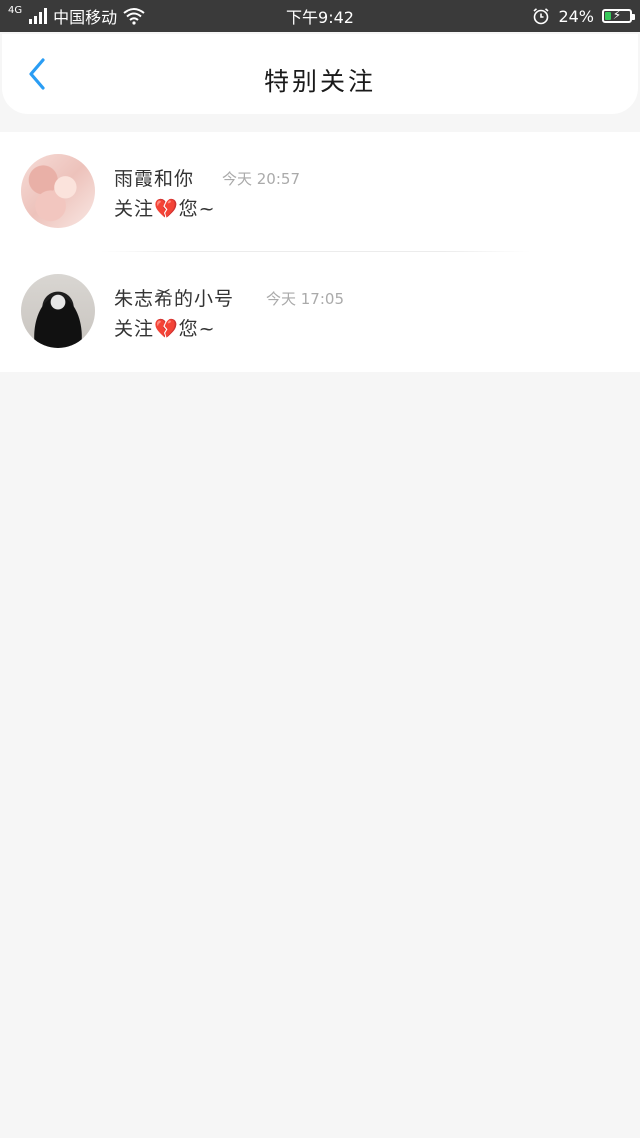  I want to click on status-bar: 4G 中国移动 下午9:42 24% ⚡, so click(320, 16).